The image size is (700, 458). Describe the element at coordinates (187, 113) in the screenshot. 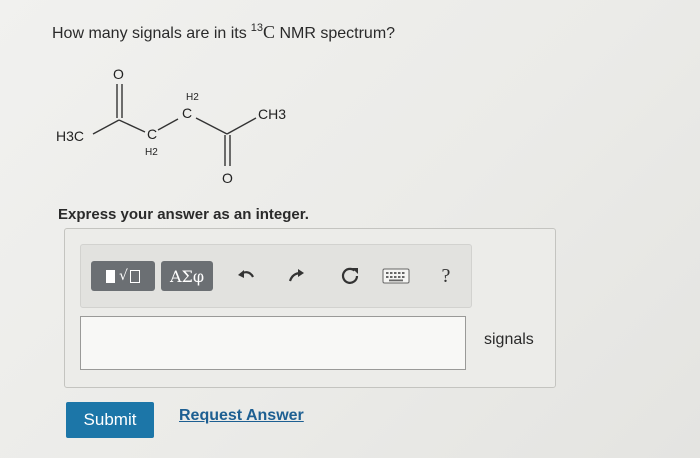

I see `atom-c-upper: C` at that location.